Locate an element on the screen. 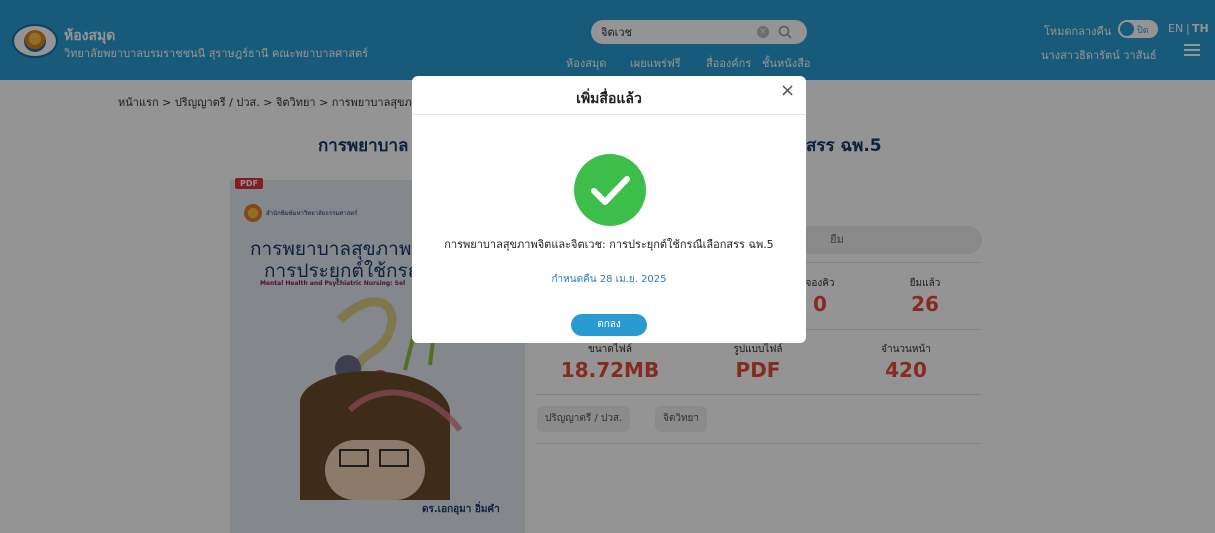 The width and height of the screenshot is (1215, 533). dialog-divider is located at coordinates (609, 114).